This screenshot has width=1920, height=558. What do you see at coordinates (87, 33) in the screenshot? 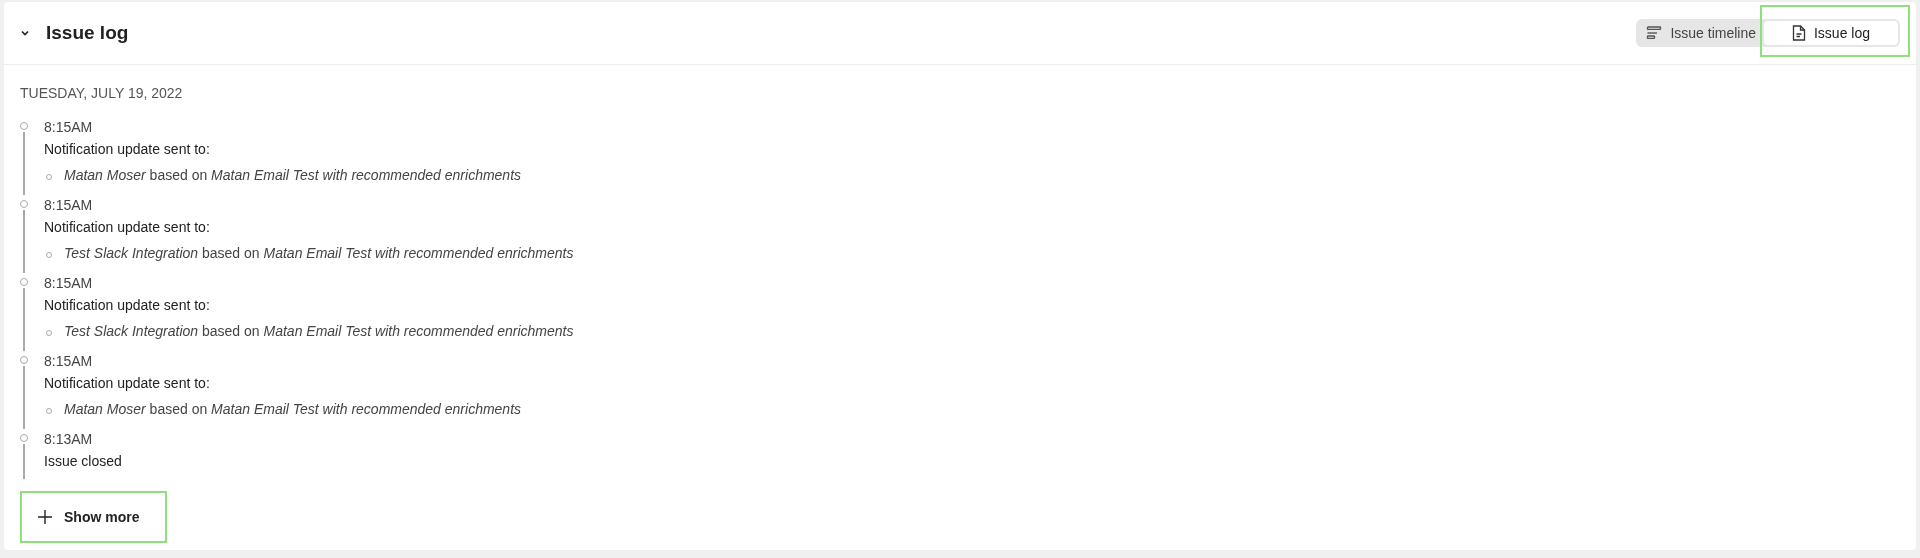
I see `panel-title: Issue log` at bounding box center [87, 33].